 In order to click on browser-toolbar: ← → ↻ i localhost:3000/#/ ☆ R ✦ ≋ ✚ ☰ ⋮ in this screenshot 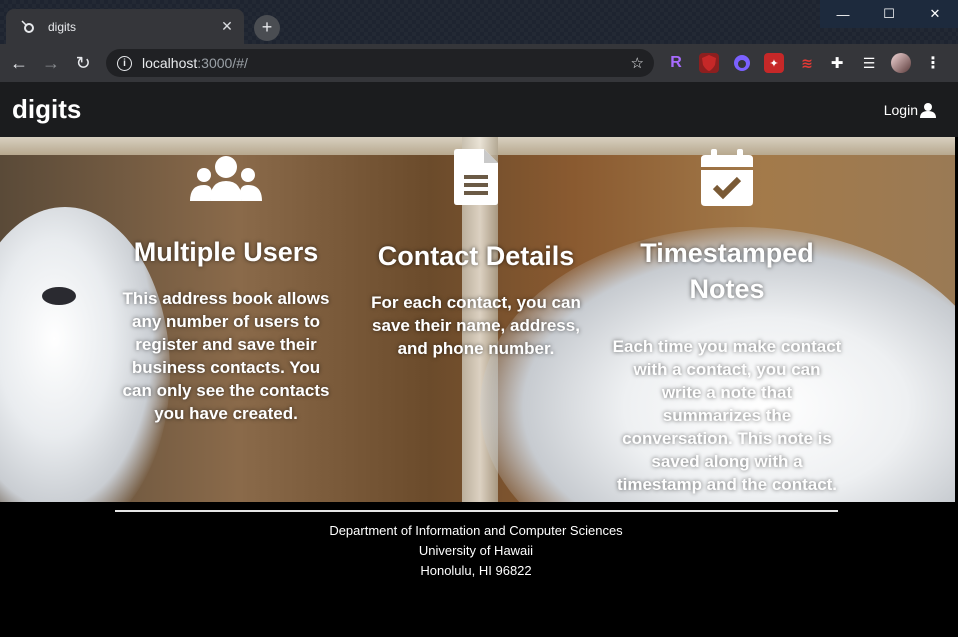, I will do `click(479, 63)`.